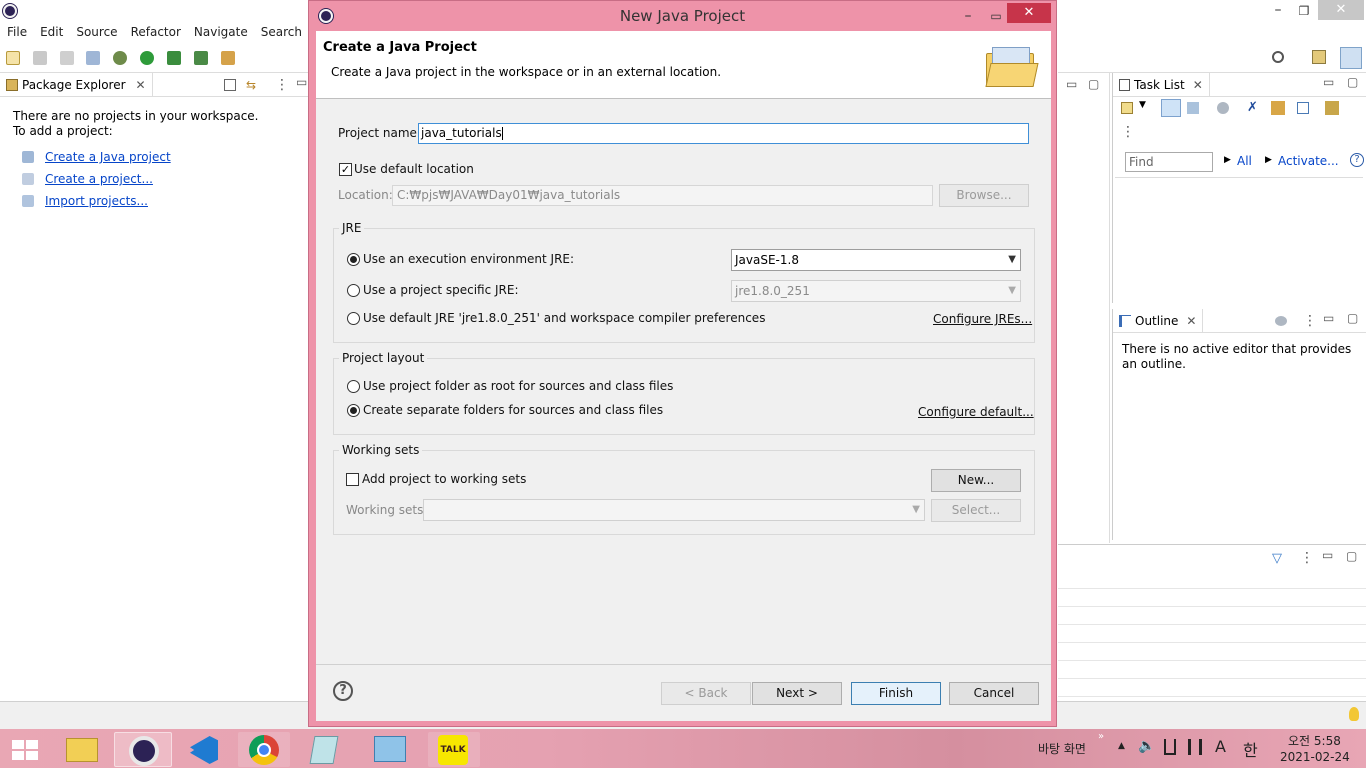 Image resolution: width=1366 pixels, height=768 pixels. I want to click on dialog-close-button: ✕, so click(1029, 13).